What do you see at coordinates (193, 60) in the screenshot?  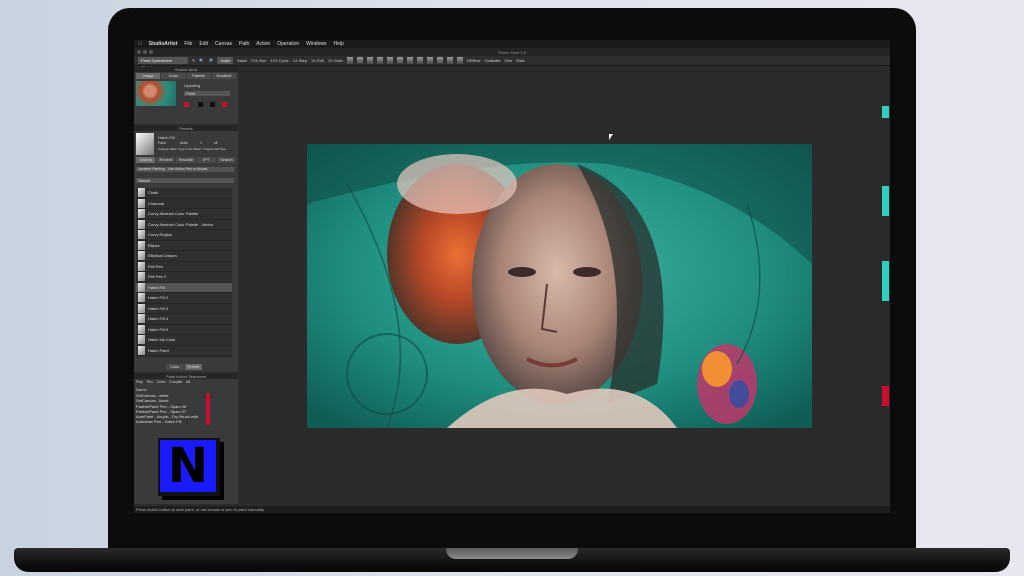 I see `brush-icon: ✎` at bounding box center [193, 60].